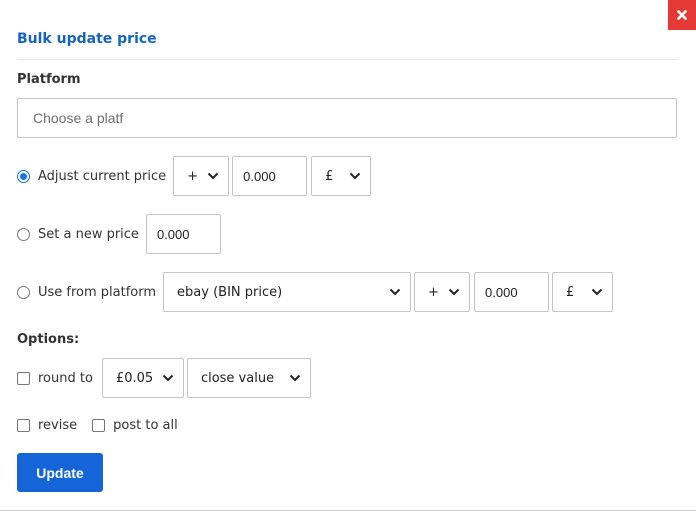  Describe the element at coordinates (60, 472) in the screenshot. I see `update-button: Update` at that location.